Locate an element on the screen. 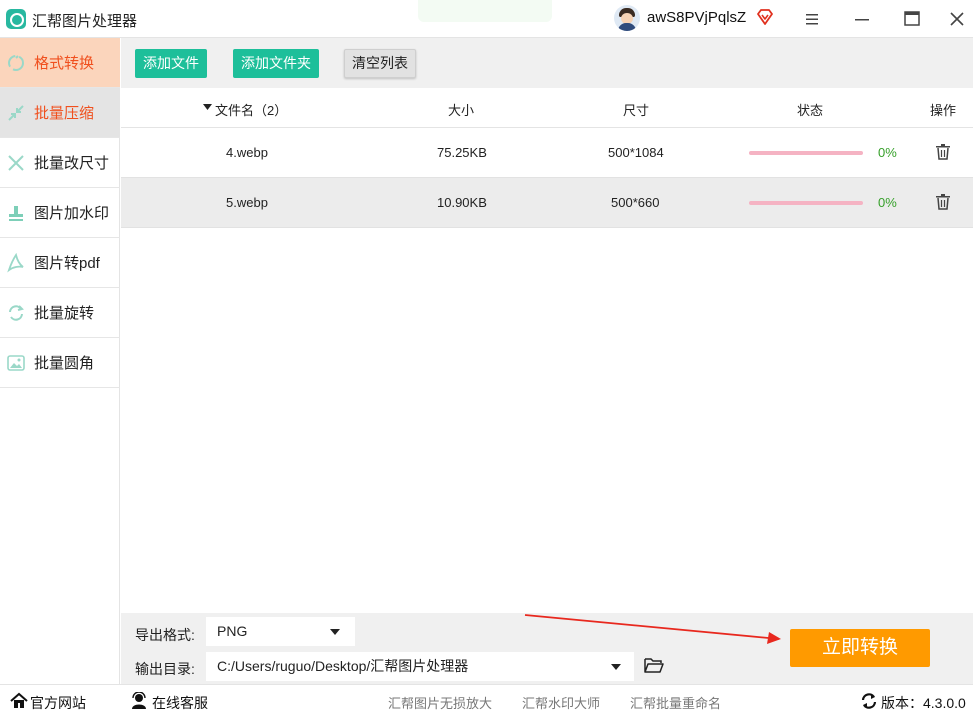 The height and width of the screenshot is (716, 973). home-icon is located at coordinates (19, 701).